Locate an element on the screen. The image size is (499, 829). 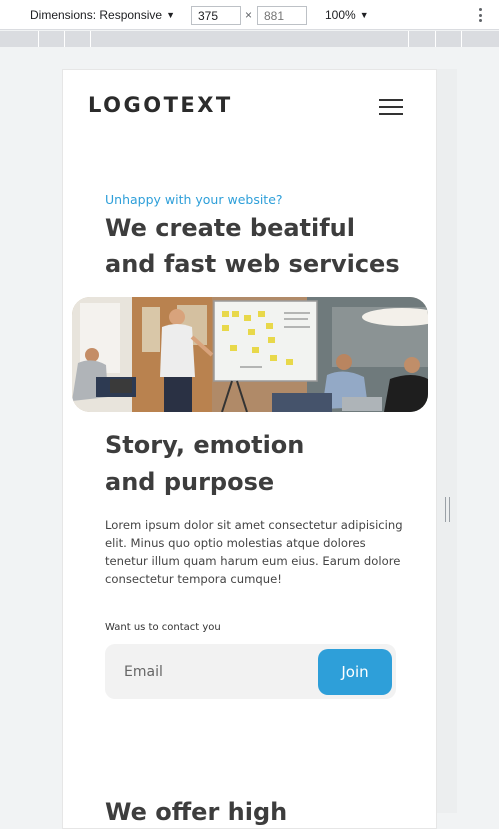
email-signup-form: Join is located at coordinates (250, 671).